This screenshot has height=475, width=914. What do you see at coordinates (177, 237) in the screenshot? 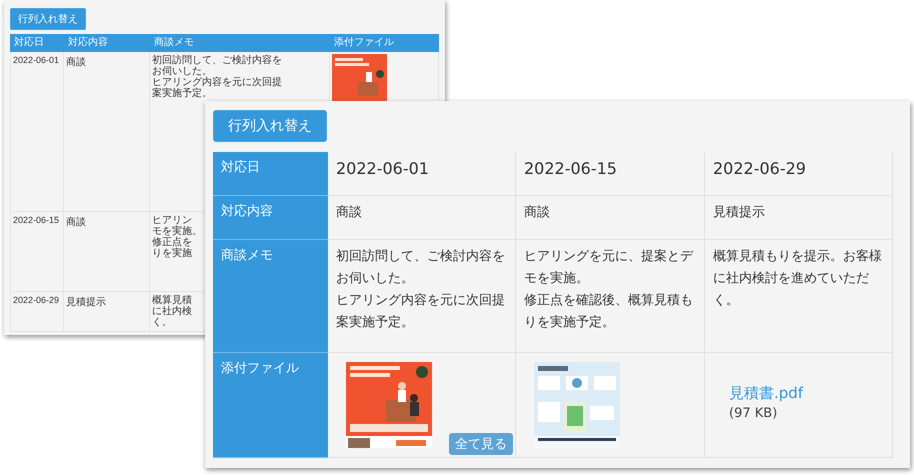
I see `memo-text: ヒアリン モを実施。 修正点を りを実施` at bounding box center [177, 237].